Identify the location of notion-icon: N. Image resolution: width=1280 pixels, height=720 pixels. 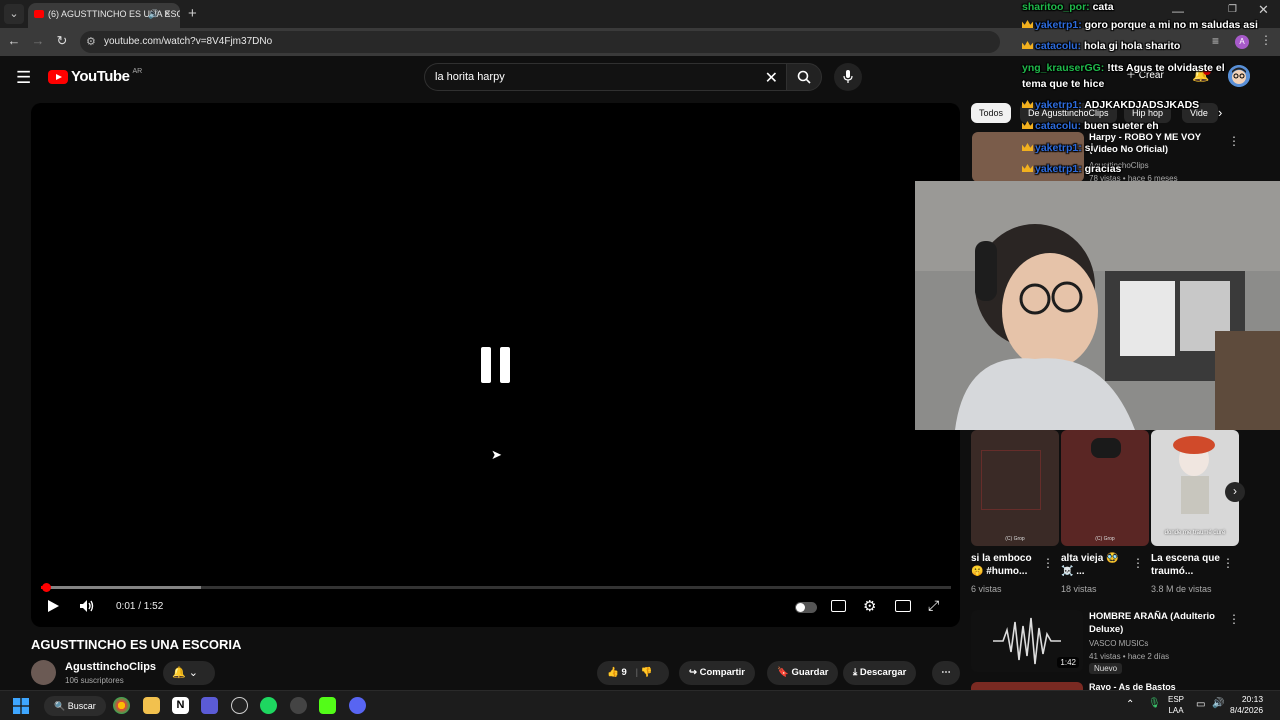
(180, 705).